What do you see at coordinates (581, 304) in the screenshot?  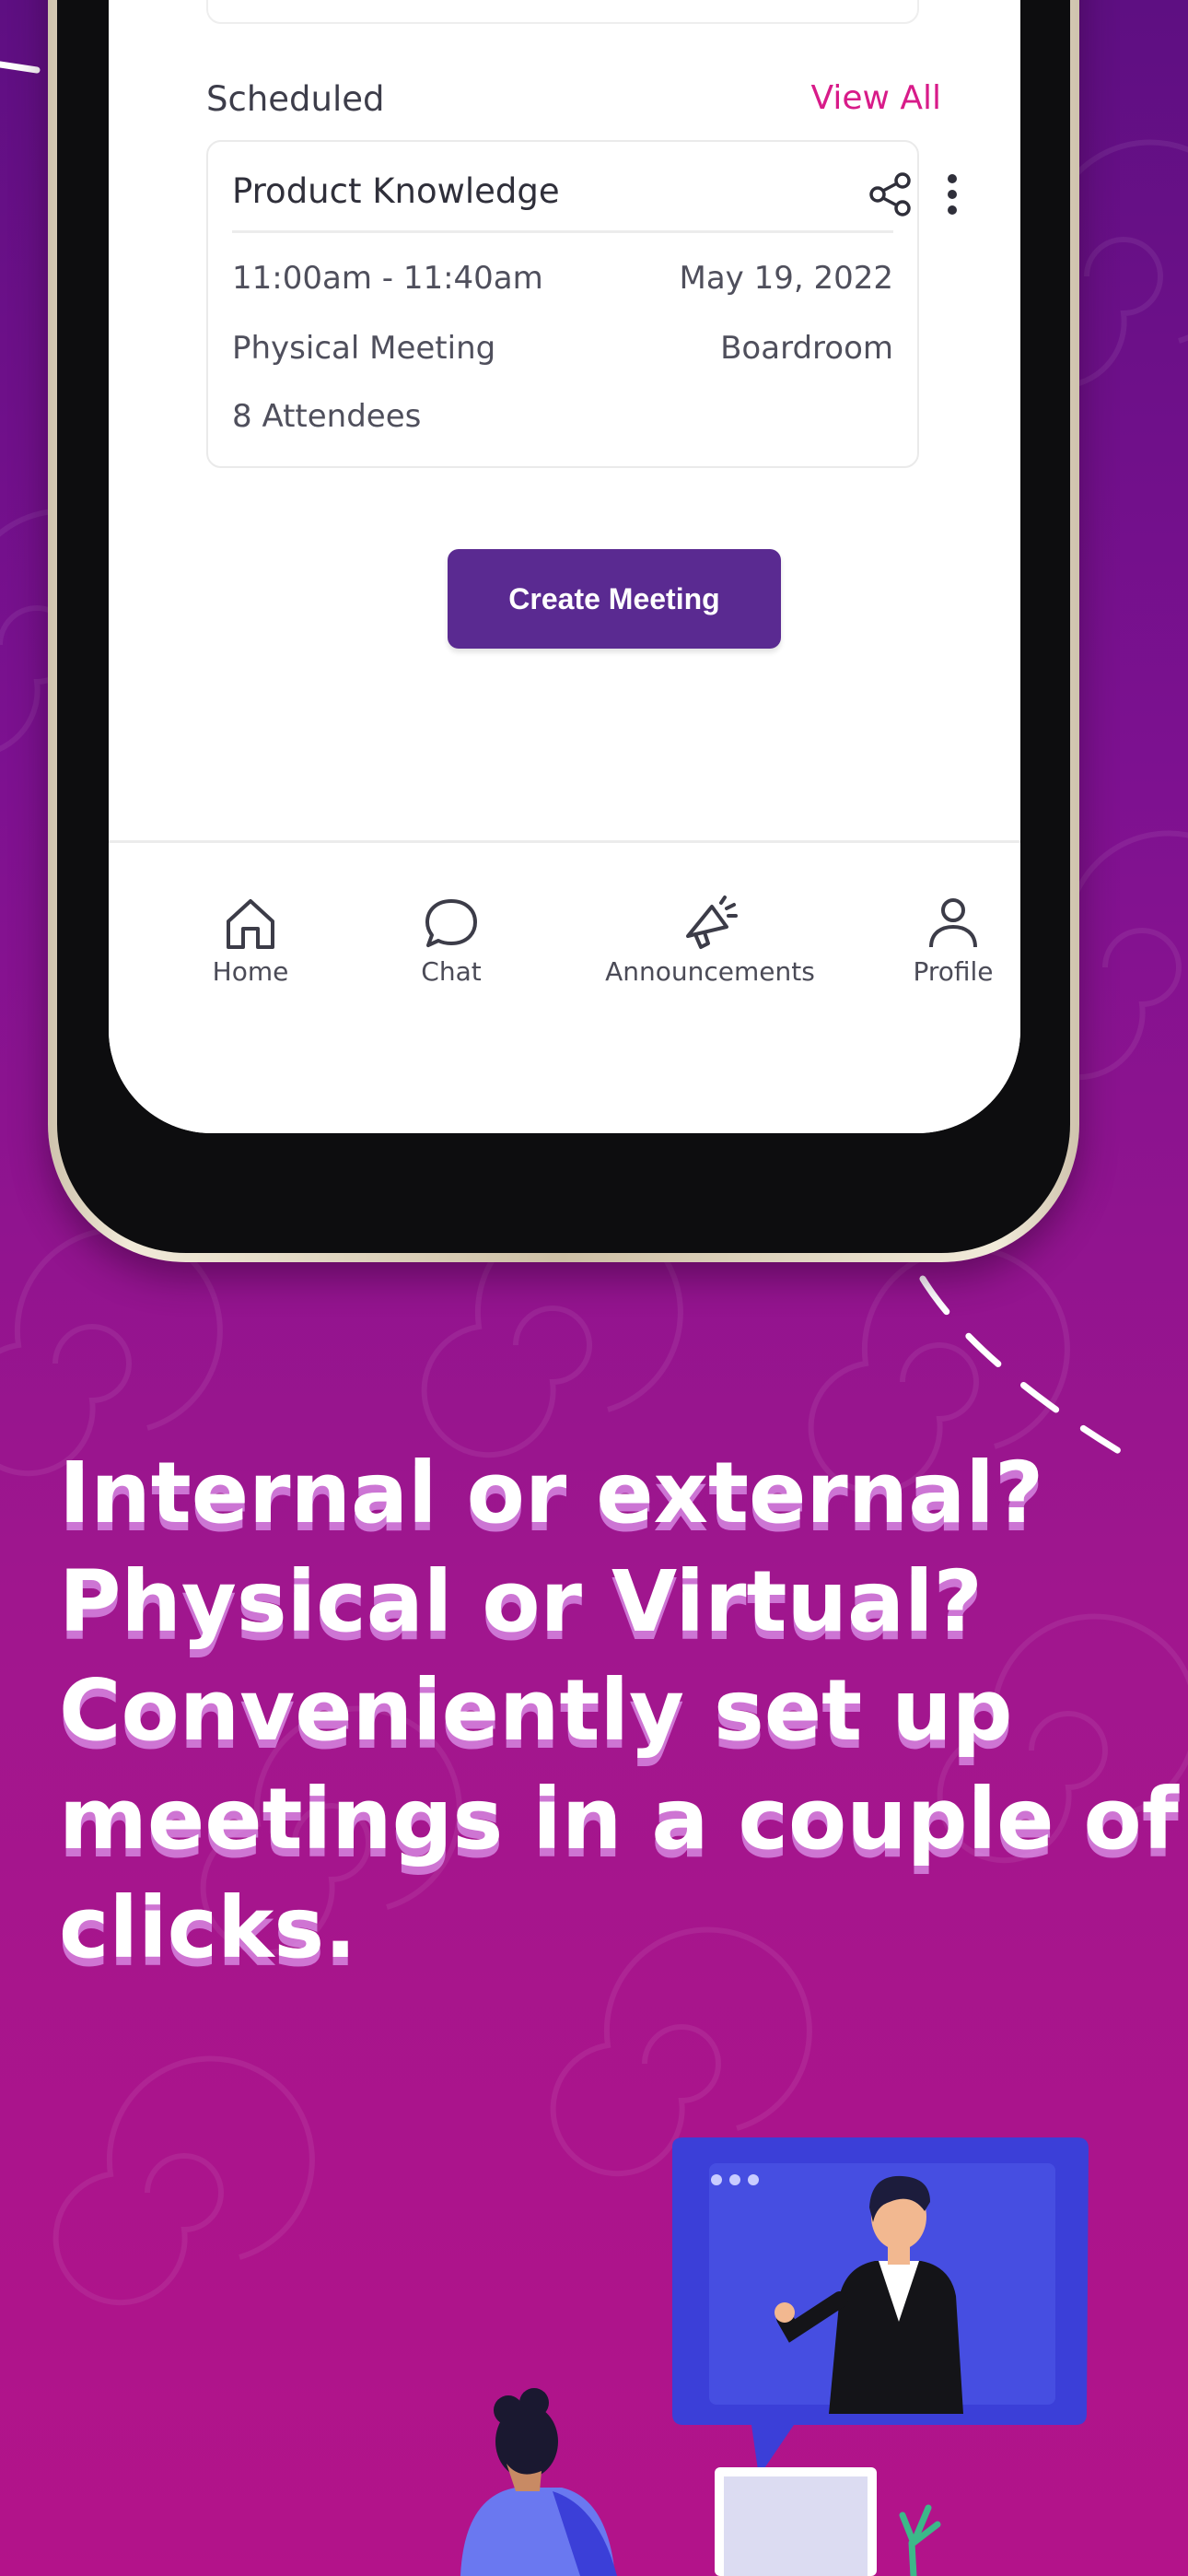 I see `meeting-card: Product Knowledge 11:00am - 11:40am May` at bounding box center [581, 304].